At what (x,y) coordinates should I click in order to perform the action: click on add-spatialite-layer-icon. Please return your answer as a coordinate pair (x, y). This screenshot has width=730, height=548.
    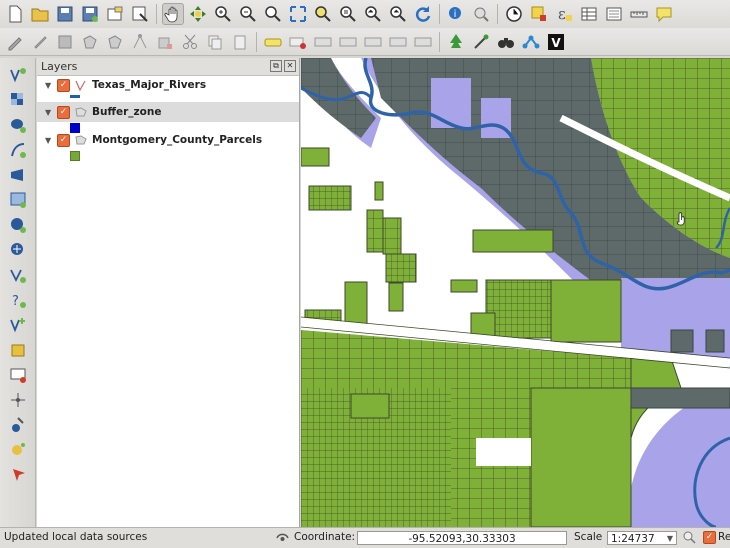
    Looking at the image, I should click on (18, 150).